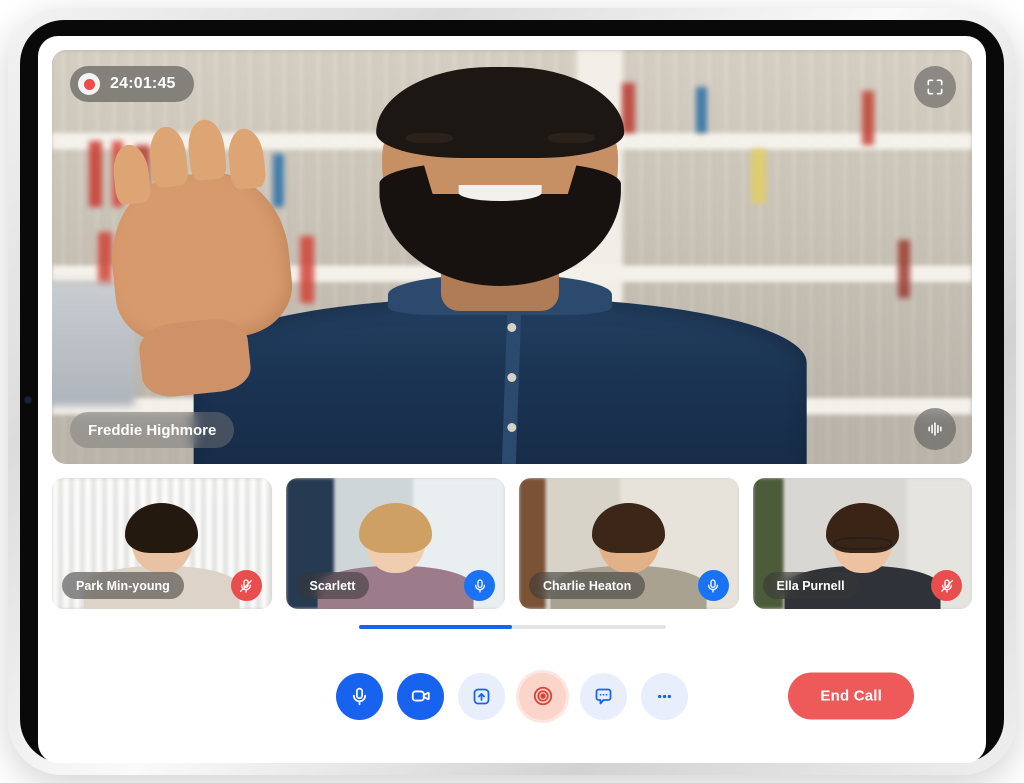 The width and height of the screenshot is (1024, 783). Describe the element at coordinates (420, 696) in the screenshot. I see `video-camera-button` at that location.